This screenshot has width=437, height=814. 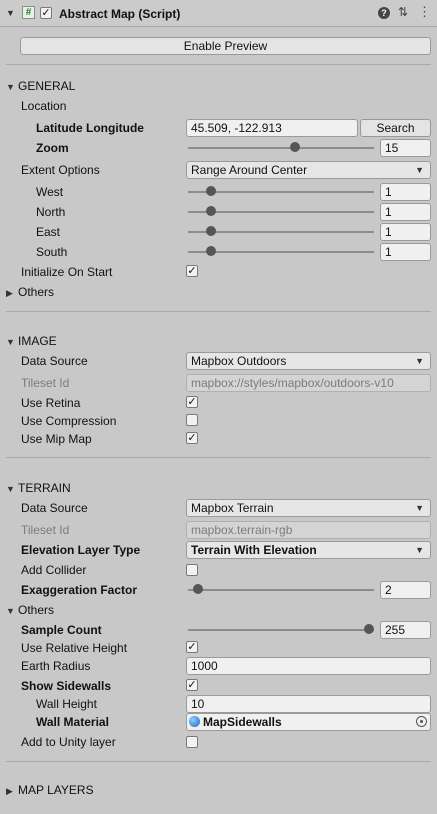 I want to click on image-foldout-arrow-icon: ▼, so click(x=10, y=342).